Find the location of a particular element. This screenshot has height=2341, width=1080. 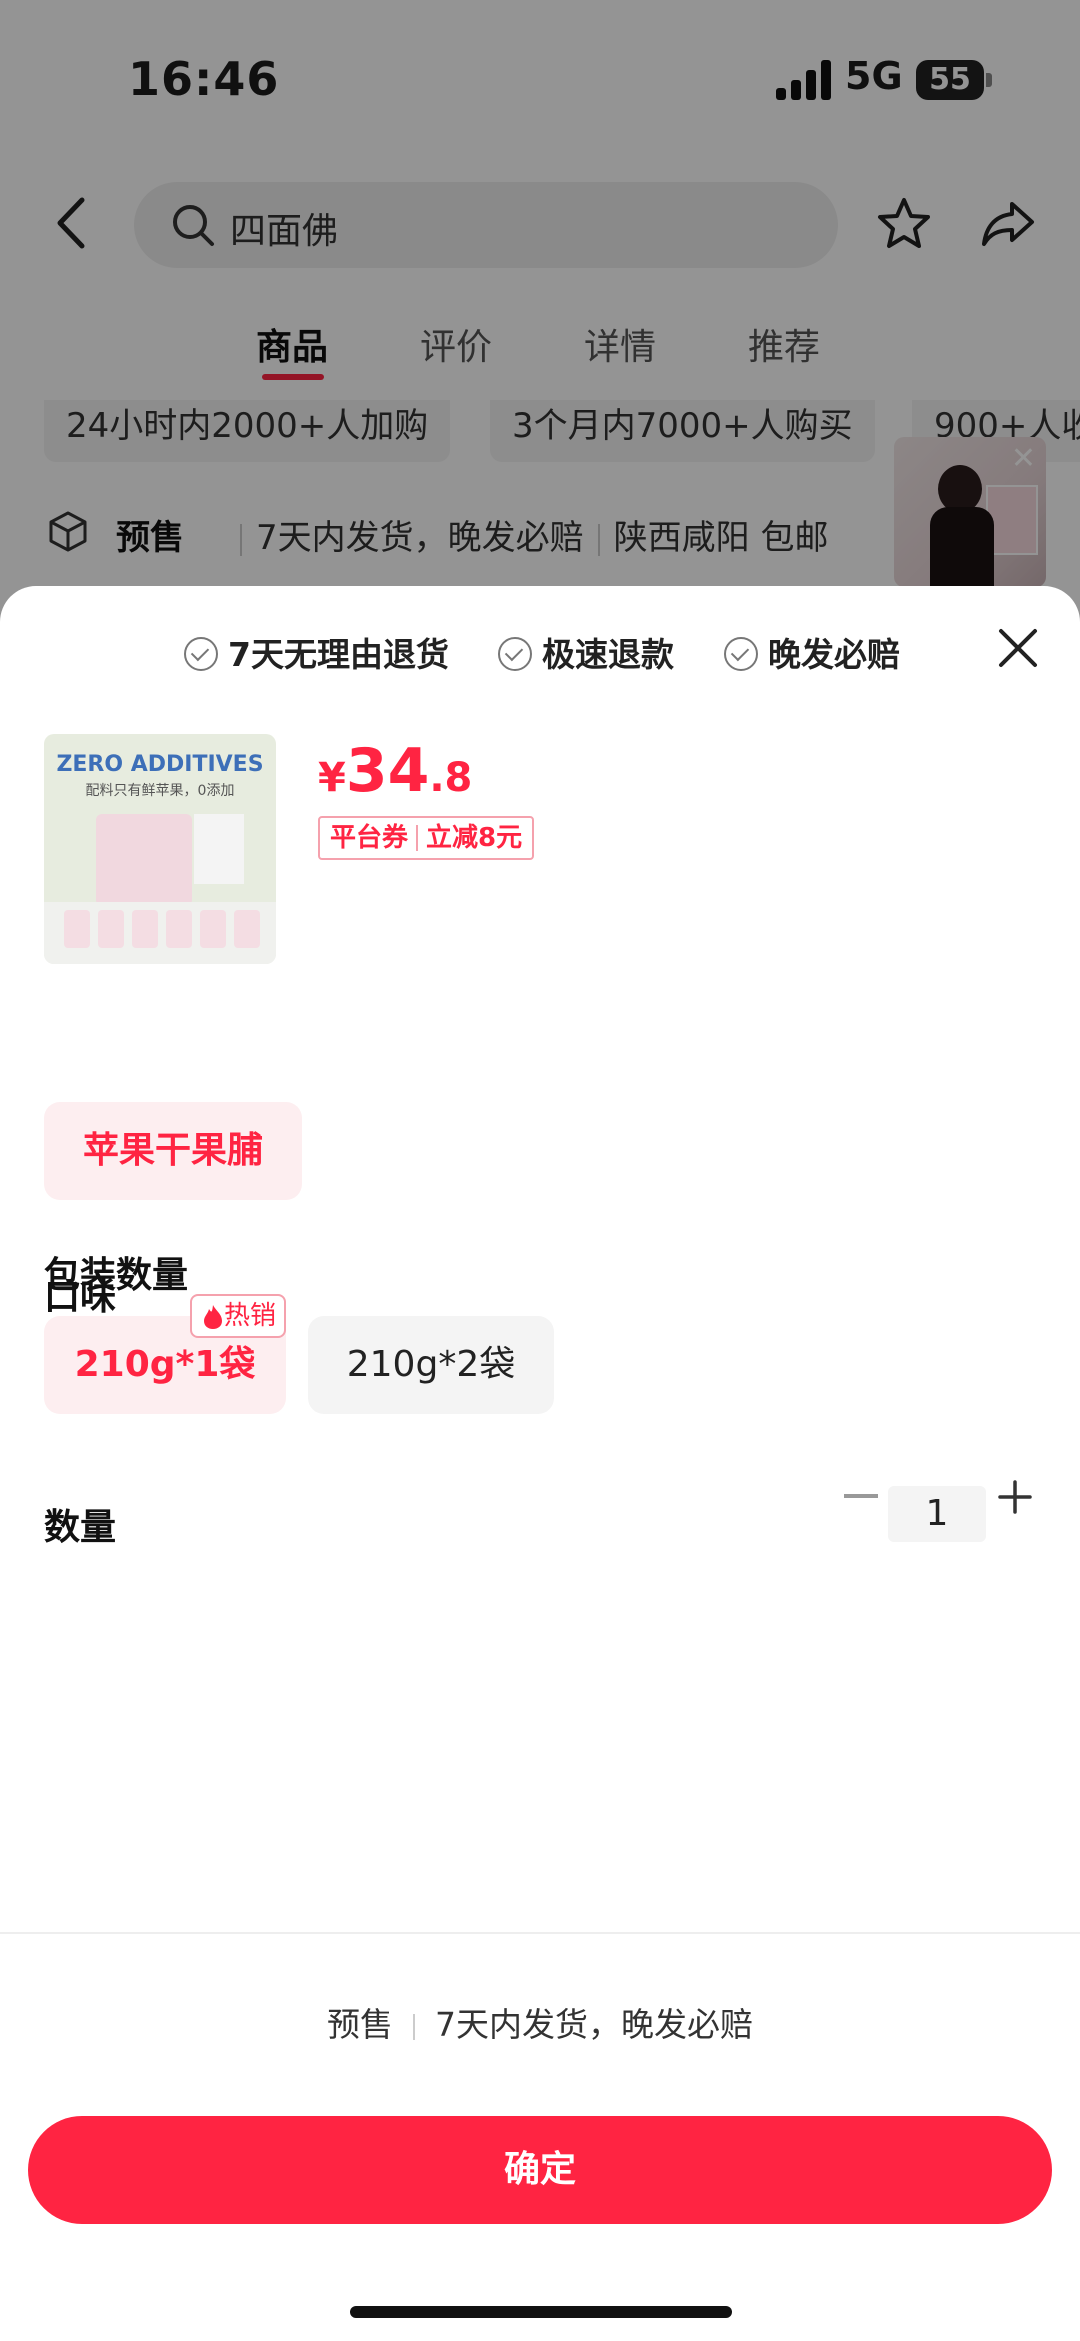

guarantee-label: 7天无理由退货 is located at coordinates (338, 654).